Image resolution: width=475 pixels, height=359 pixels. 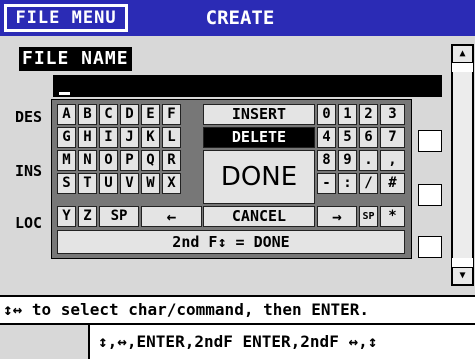 I want to click on scroll-down-icon: ▼, so click(x=462, y=276).